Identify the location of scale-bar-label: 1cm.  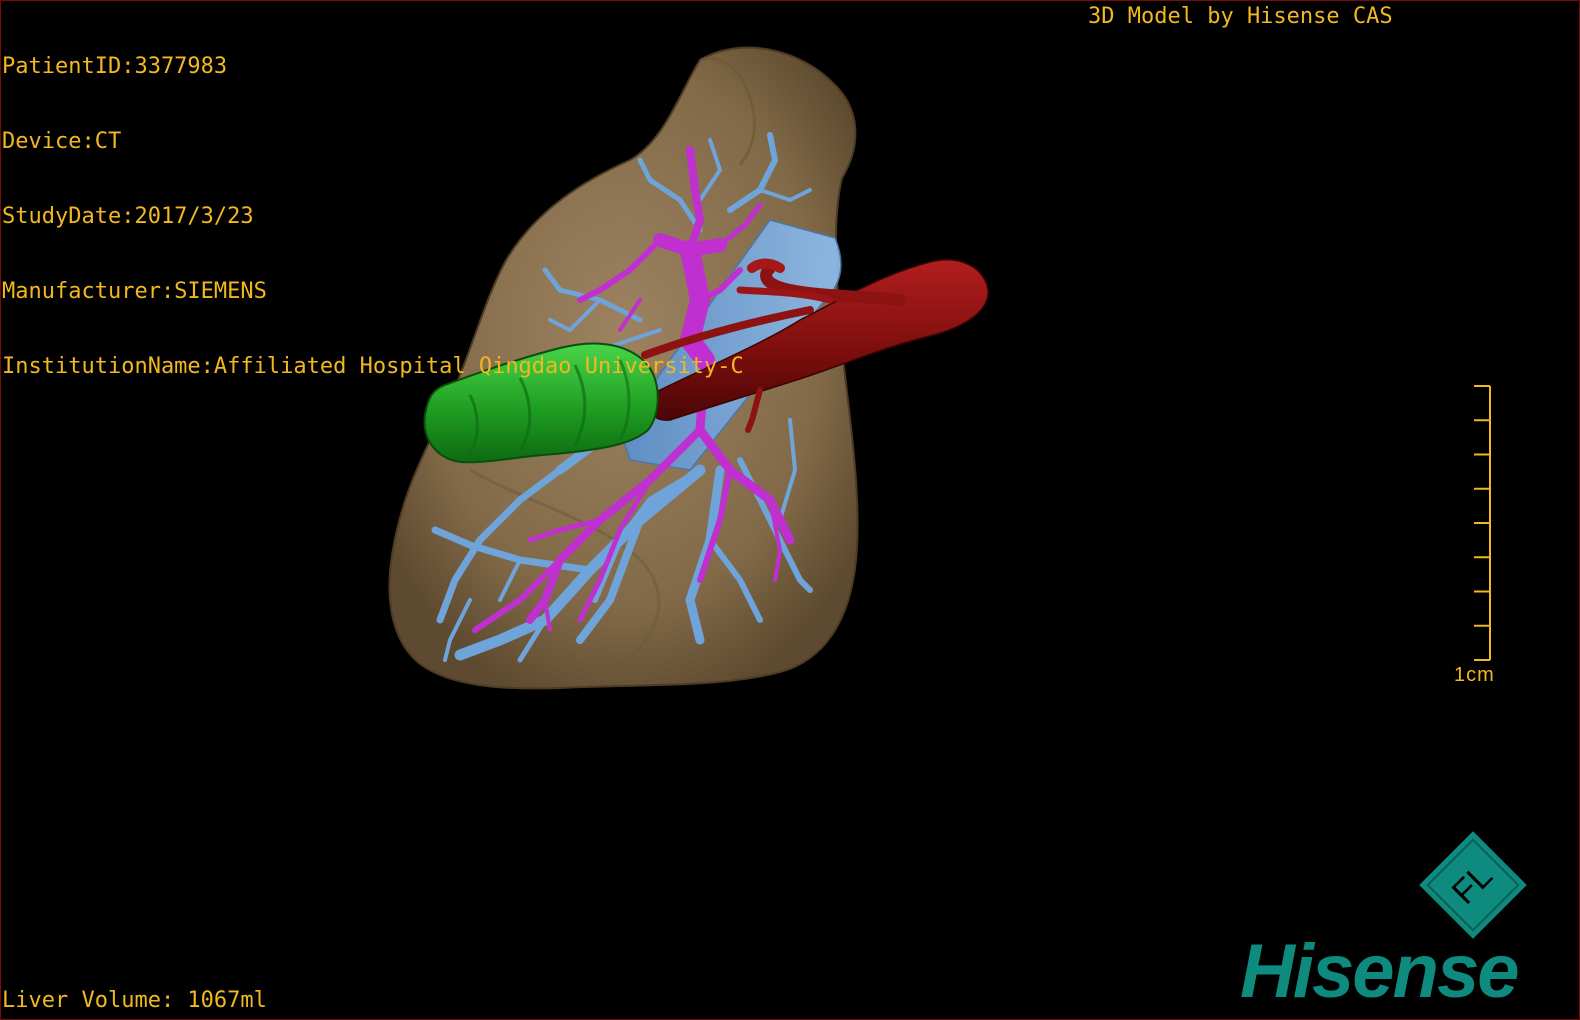
(1474, 675).